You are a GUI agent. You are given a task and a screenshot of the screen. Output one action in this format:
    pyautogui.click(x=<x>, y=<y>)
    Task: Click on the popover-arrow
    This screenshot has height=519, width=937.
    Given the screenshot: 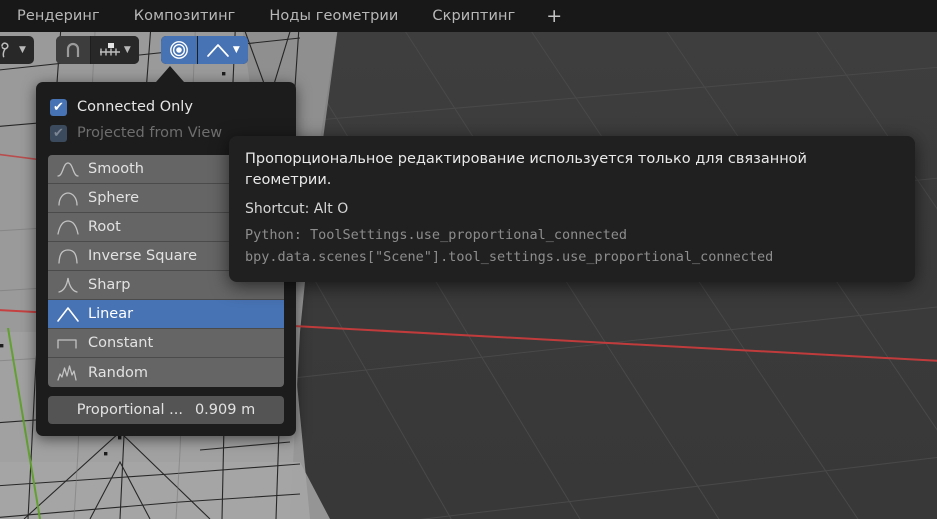 What is the action you would take?
    pyautogui.click(x=170, y=74)
    